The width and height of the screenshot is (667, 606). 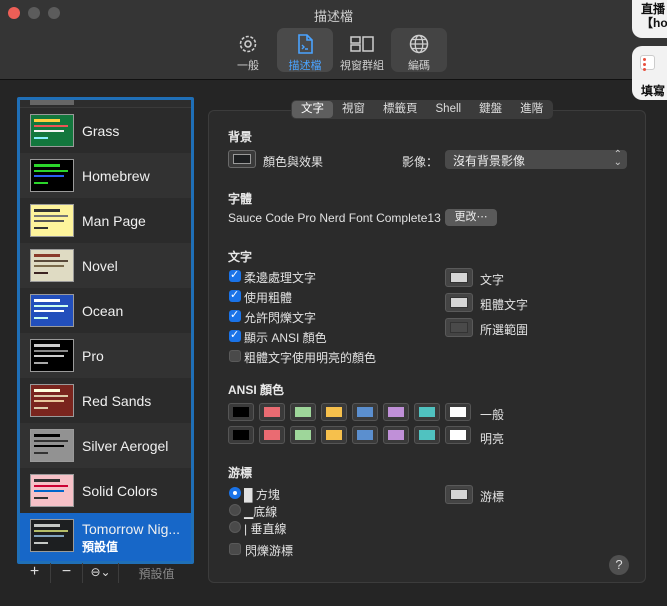 What do you see at coordinates (265, 529) in the screenshot?
I see `cursor-style-label: | 垂直線` at bounding box center [265, 529].